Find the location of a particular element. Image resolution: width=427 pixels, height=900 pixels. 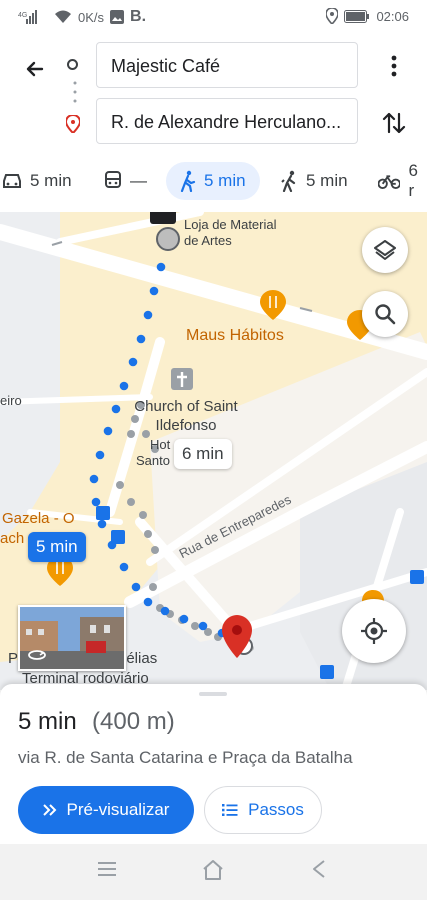

more-vert-icon is located at coordinates (394, 66).